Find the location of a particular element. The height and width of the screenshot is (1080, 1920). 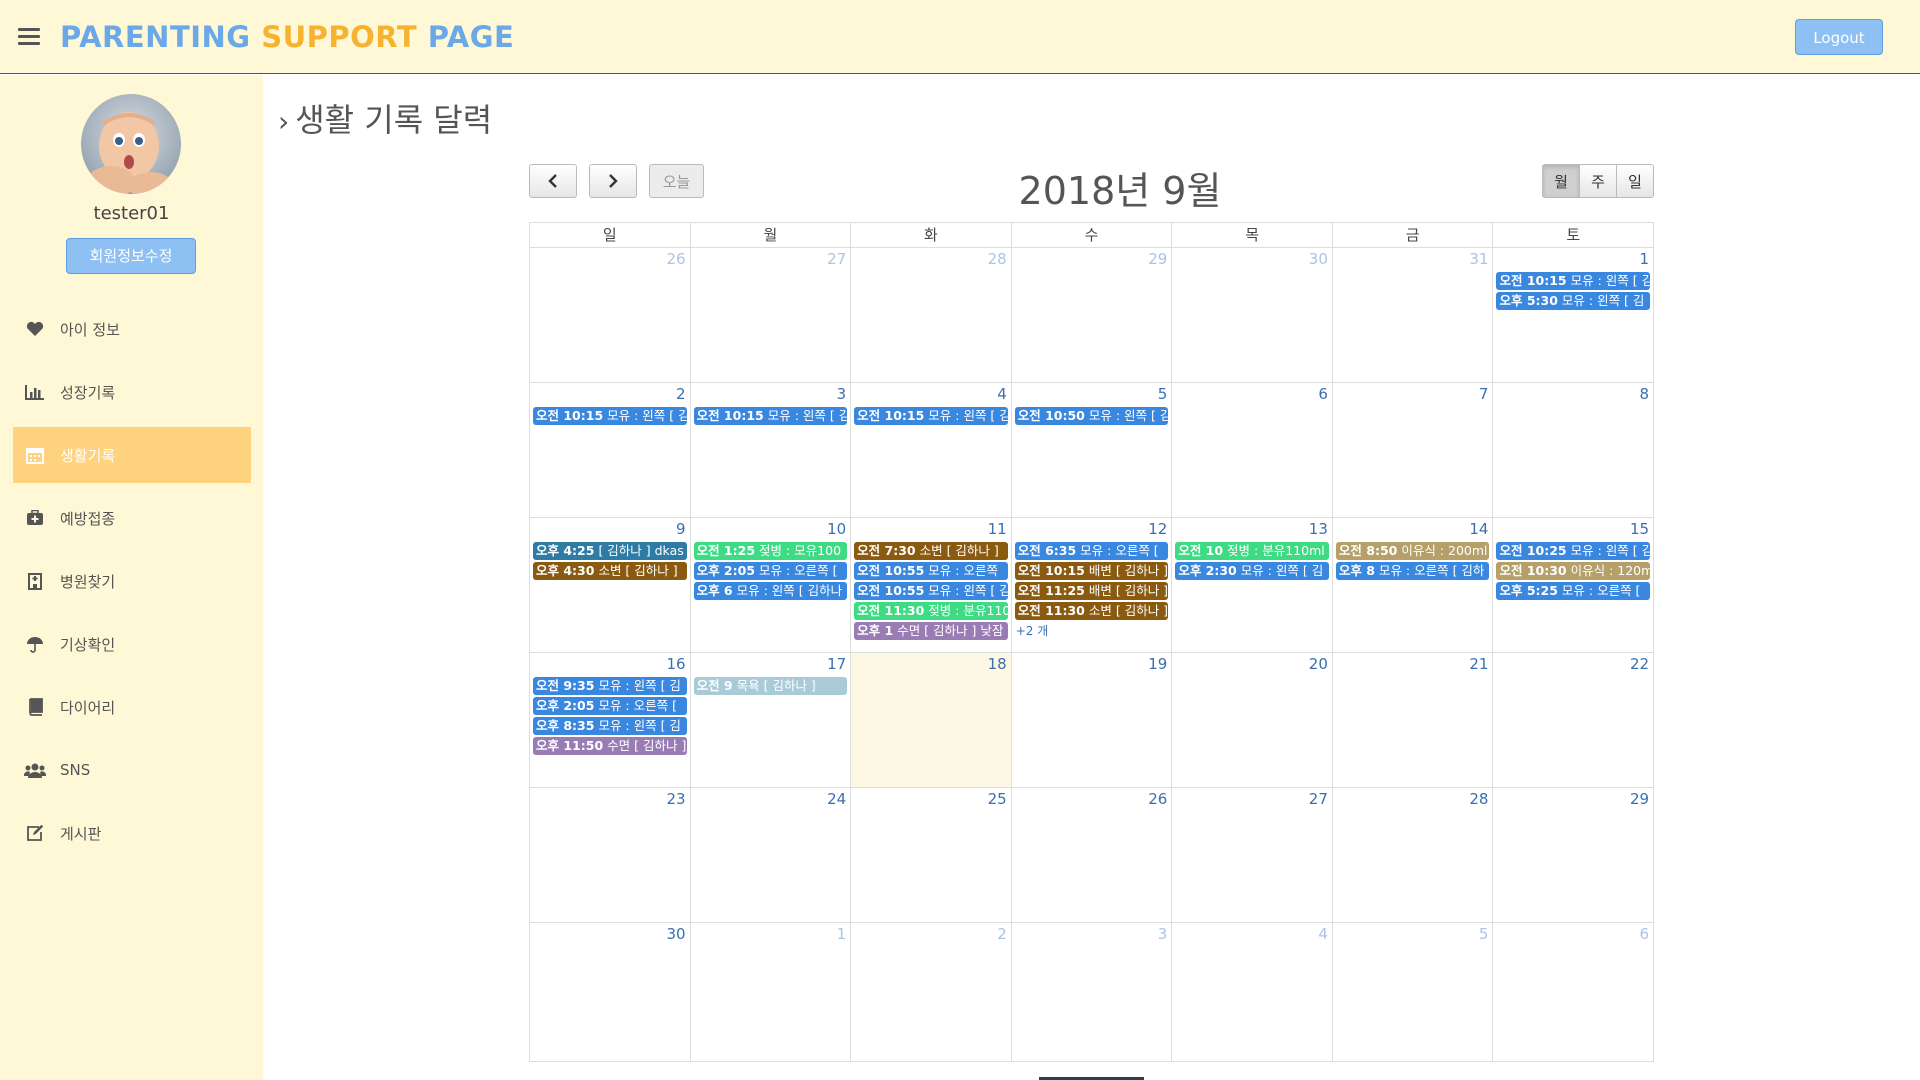

day-number: 27 is located at coordinates (1252, 799).